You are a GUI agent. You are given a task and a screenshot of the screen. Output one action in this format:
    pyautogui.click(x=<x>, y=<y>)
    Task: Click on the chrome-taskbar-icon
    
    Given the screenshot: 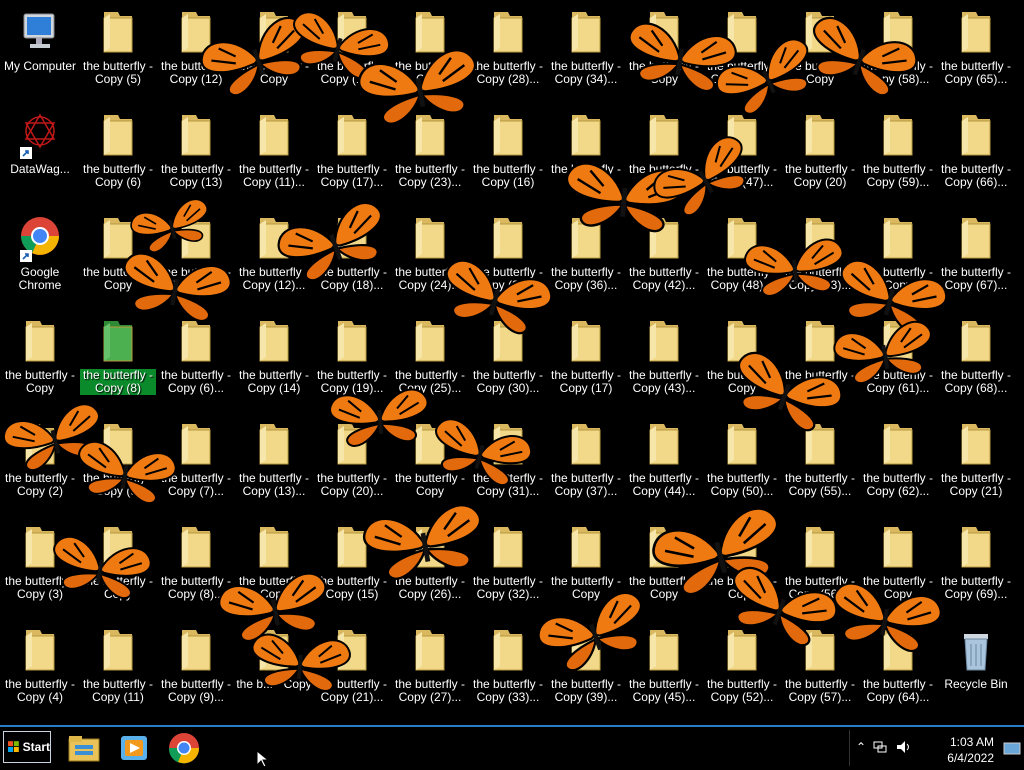 What is the action you would take?
    pyautogui.click(x=184, y=748)
    